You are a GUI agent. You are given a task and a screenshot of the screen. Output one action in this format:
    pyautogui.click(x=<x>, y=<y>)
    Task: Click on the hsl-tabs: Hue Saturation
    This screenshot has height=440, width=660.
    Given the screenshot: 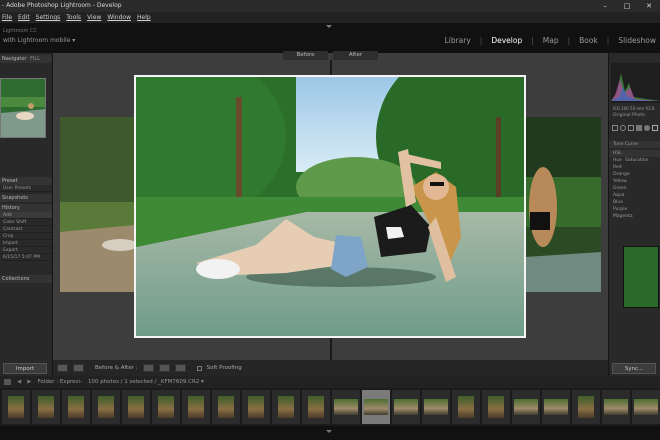 What is the action you would take?
    pyautogui.click(x=634, y=160)
    